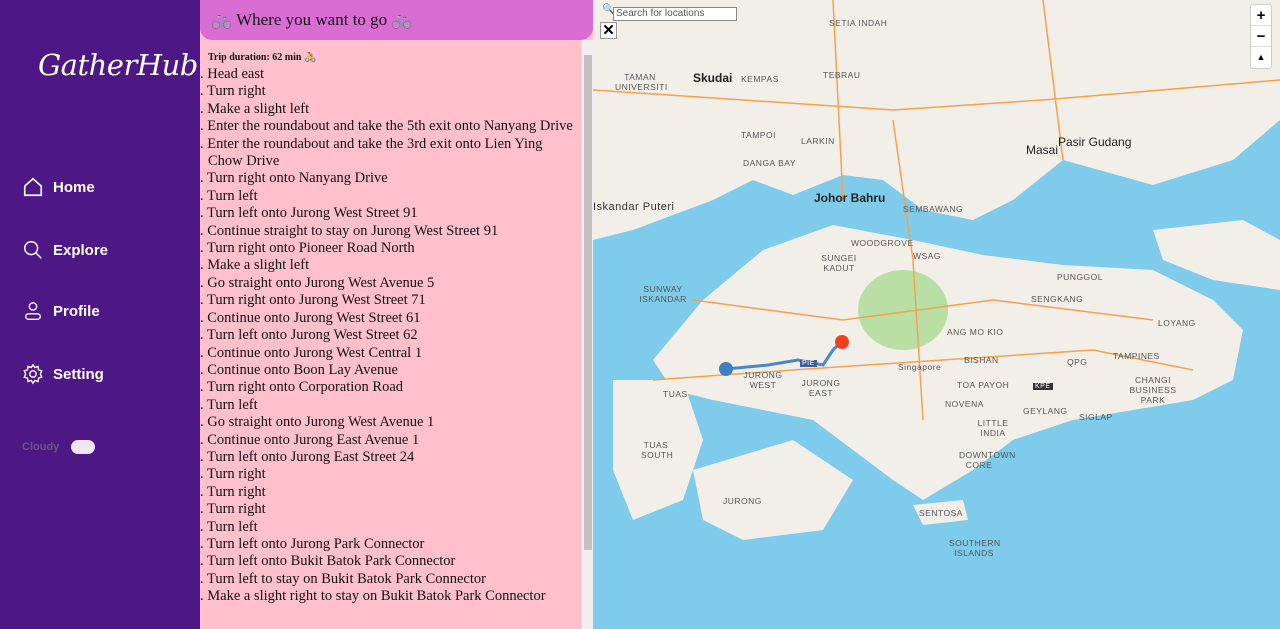 The image size is (1280, 629). Describe the element at coordinates (41, 447) in the screenshot. I see `weather-label: Cloudy` at that location.